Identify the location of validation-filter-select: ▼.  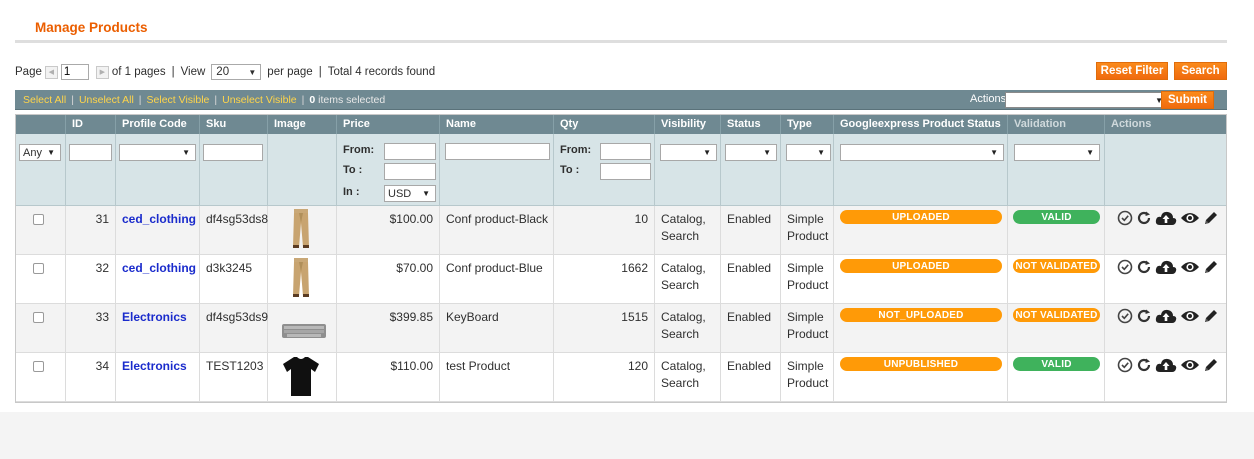
(1057, 152).